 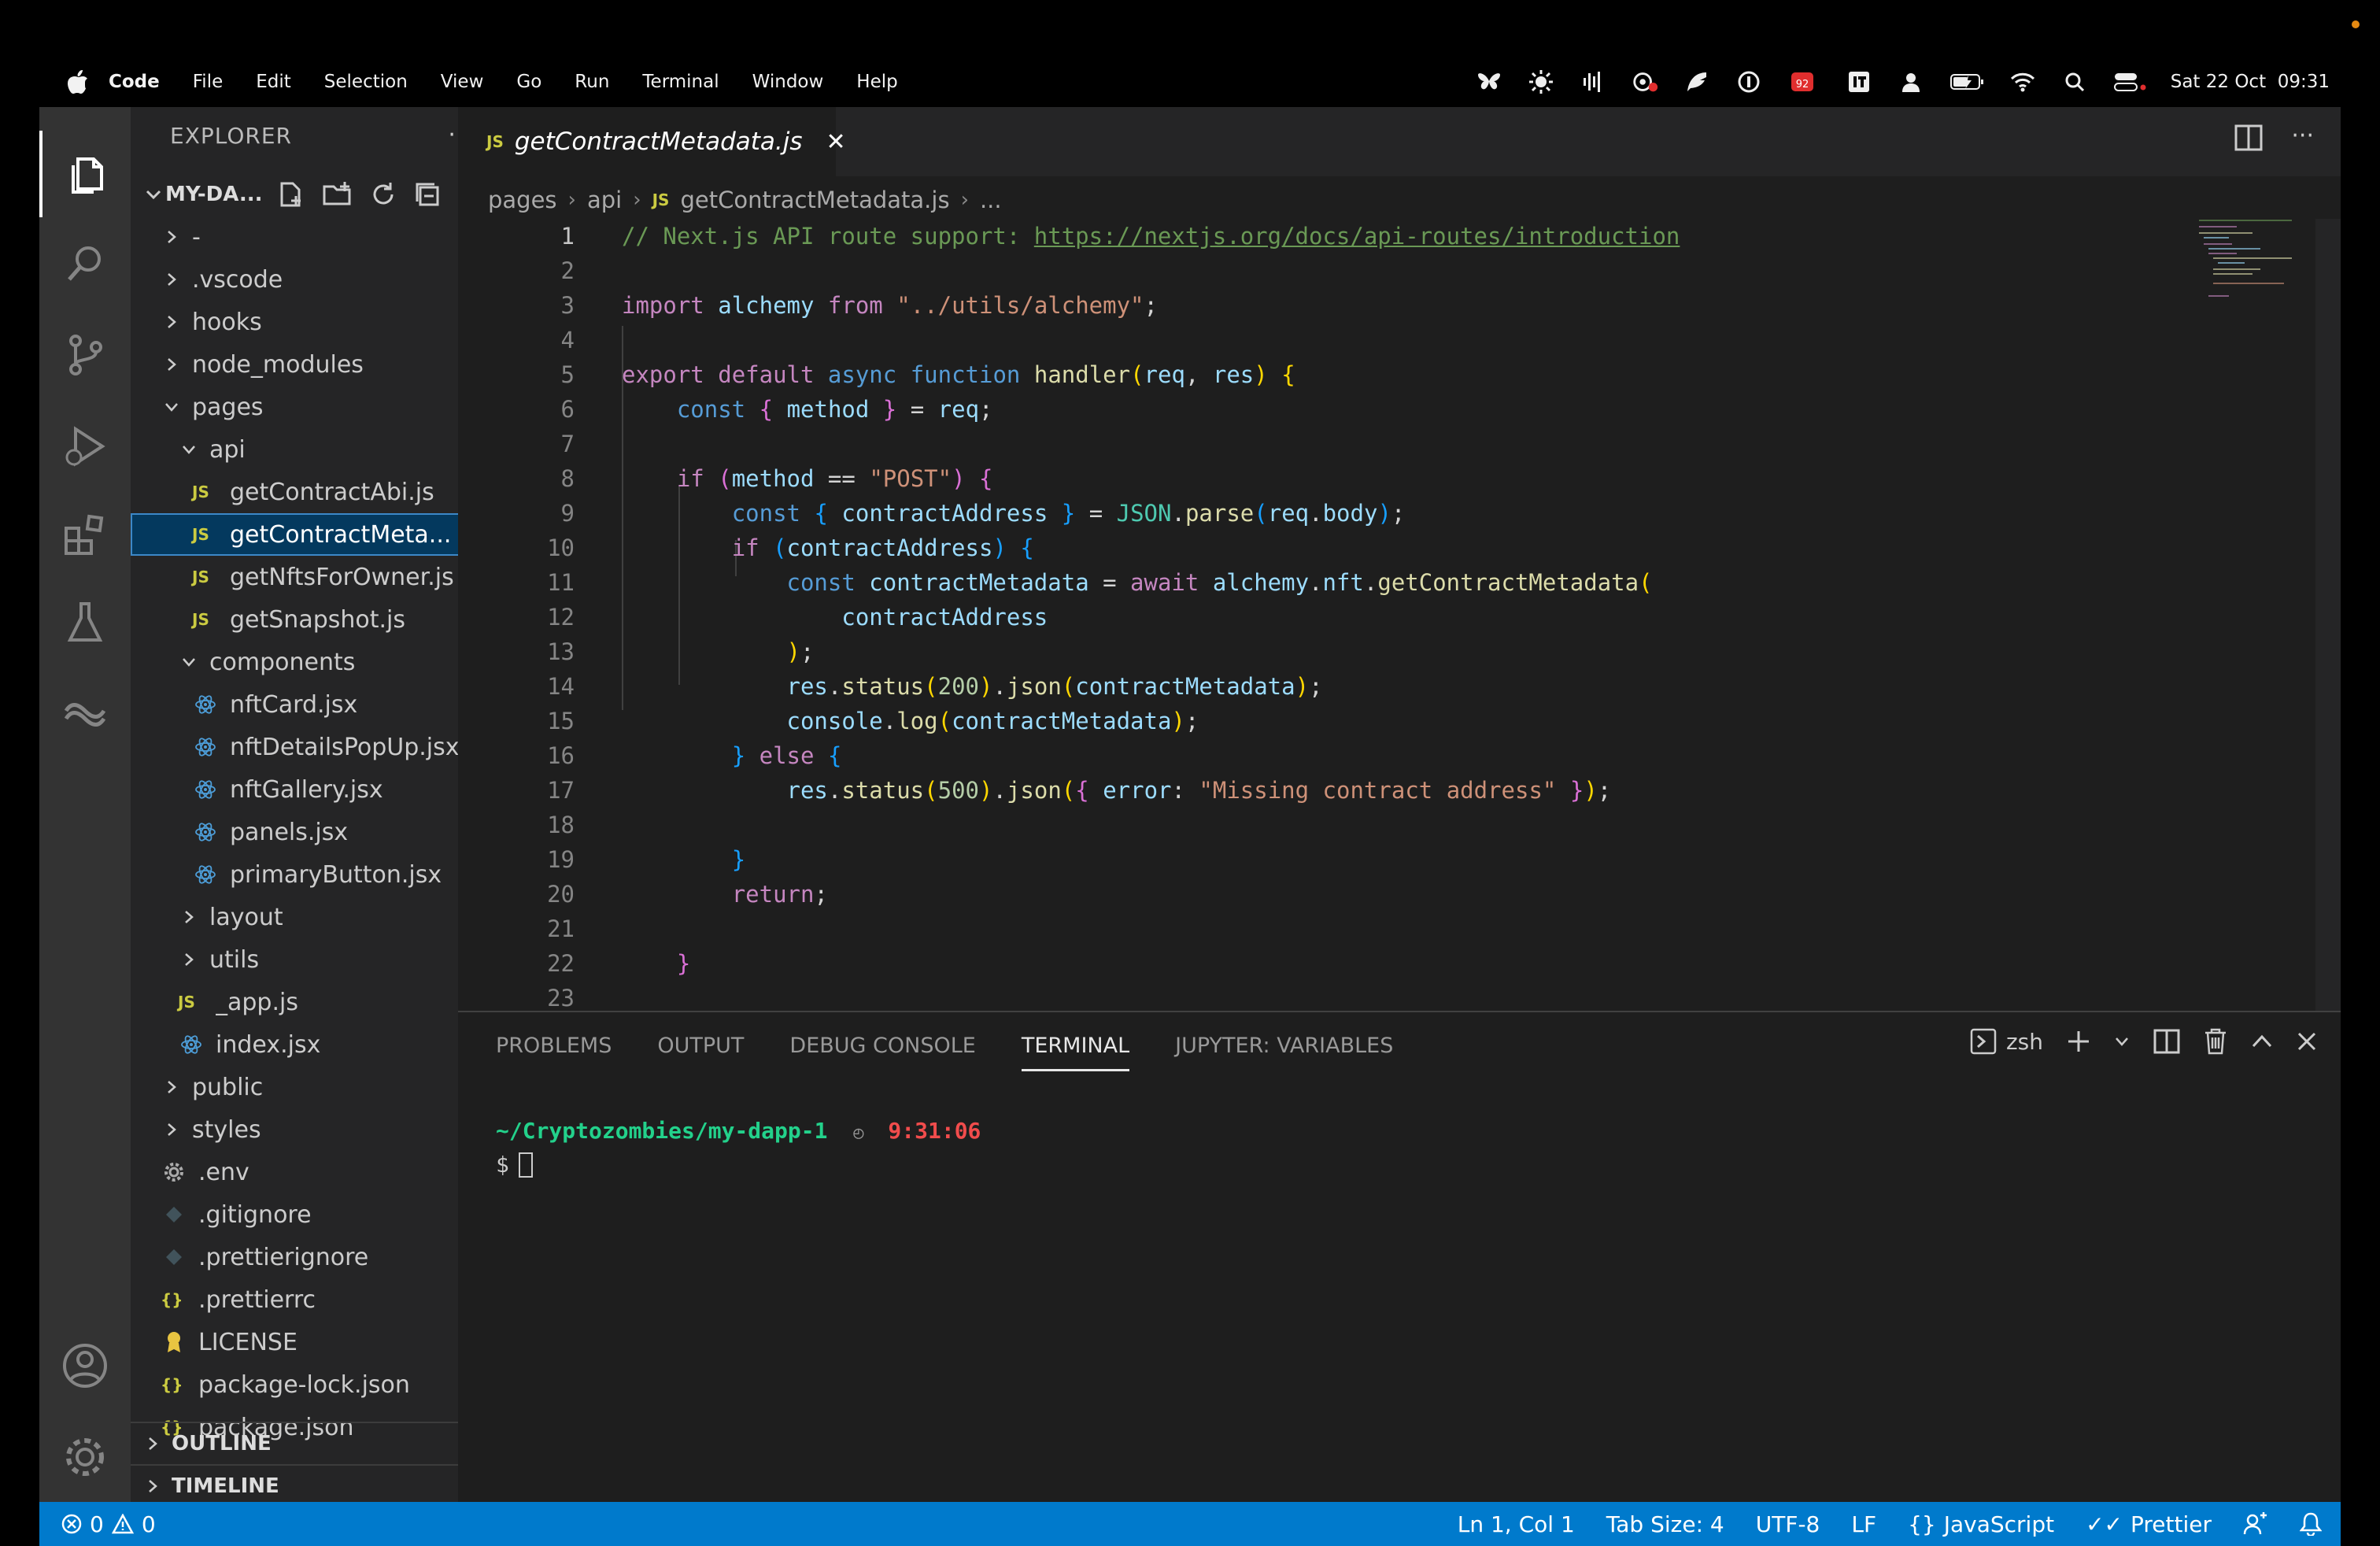 What do you see at coordinates (314, 1443) in the screenshot?
I see `outline-section-header: OUTLINE` at bounding box center [314, 1443].